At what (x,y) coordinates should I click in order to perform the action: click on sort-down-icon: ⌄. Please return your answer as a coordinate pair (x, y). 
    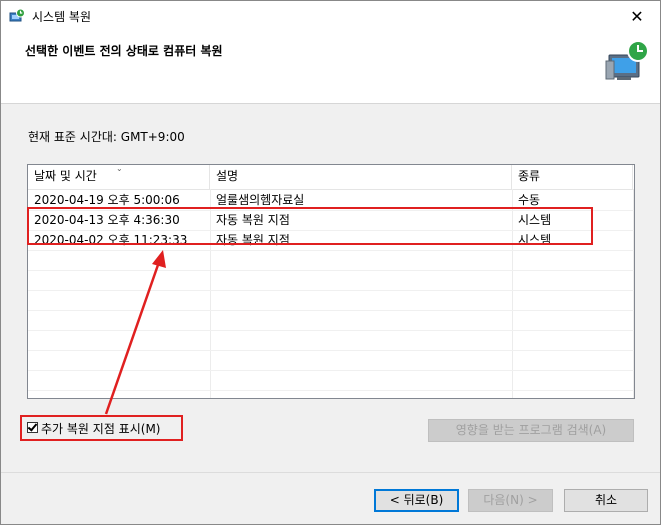
    Looking at the image, I should click on (119, 168).